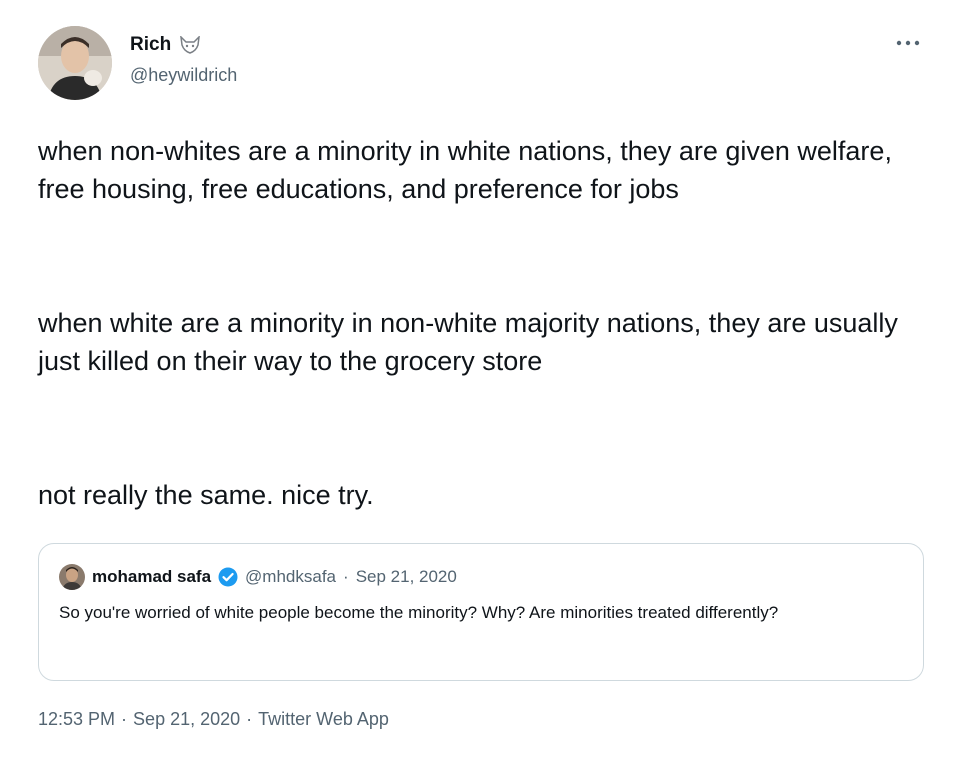  What do you see at coordinates (206, 495) in the screenshot?
I see `tweet-paragraph: not really the same. nice try.` at bounding box center [206, 495].